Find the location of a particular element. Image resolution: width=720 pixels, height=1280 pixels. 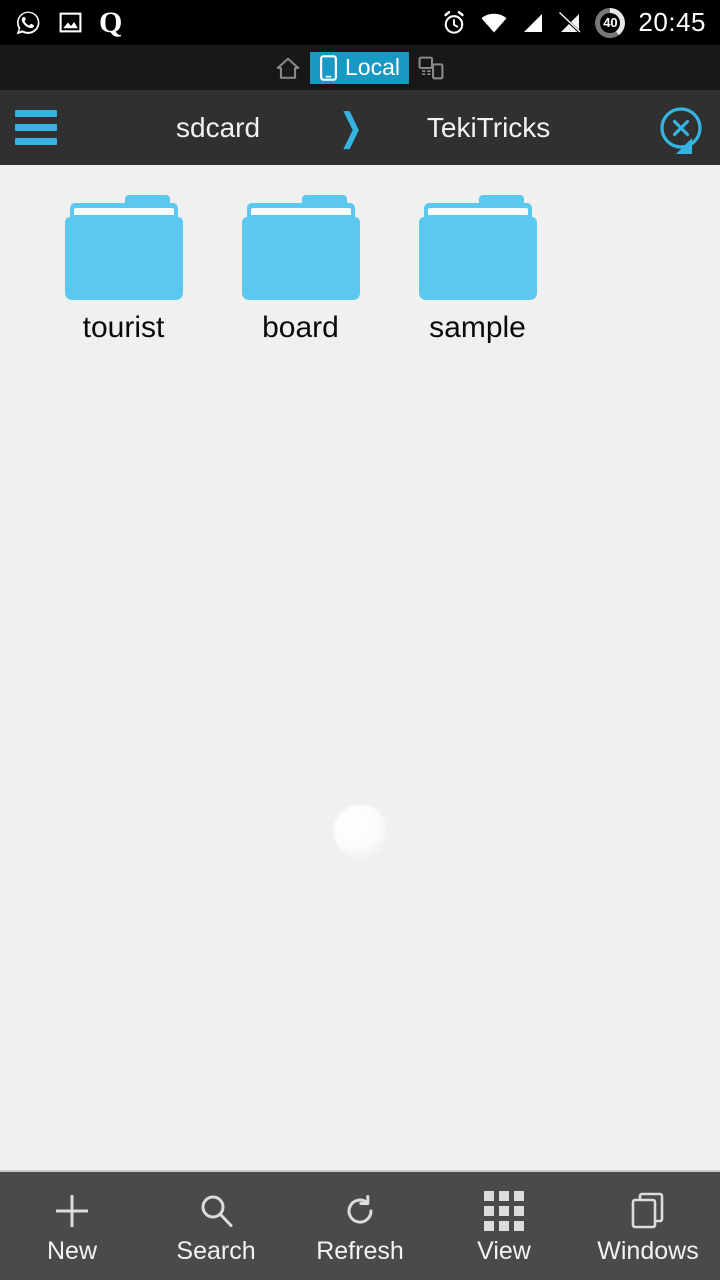

tab-network is located at coordinates (431, 68).